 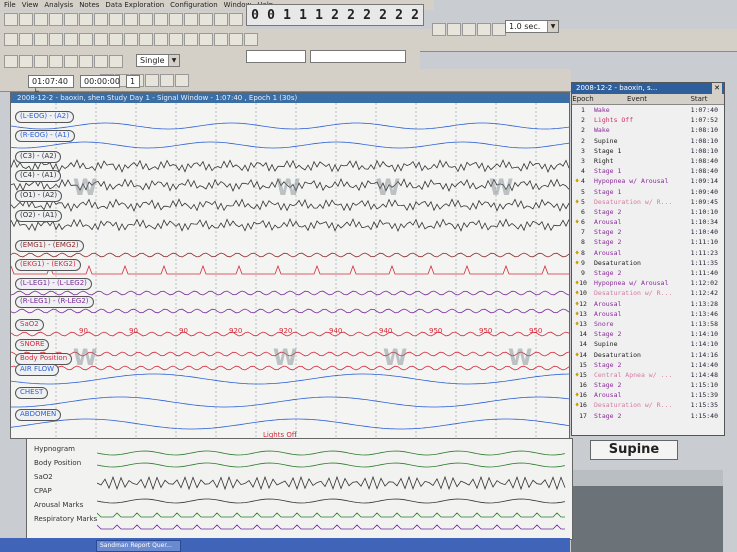 I want to click on channel-label: (L-LEG1) - (L-LEG2), so click(x=53, y=284).